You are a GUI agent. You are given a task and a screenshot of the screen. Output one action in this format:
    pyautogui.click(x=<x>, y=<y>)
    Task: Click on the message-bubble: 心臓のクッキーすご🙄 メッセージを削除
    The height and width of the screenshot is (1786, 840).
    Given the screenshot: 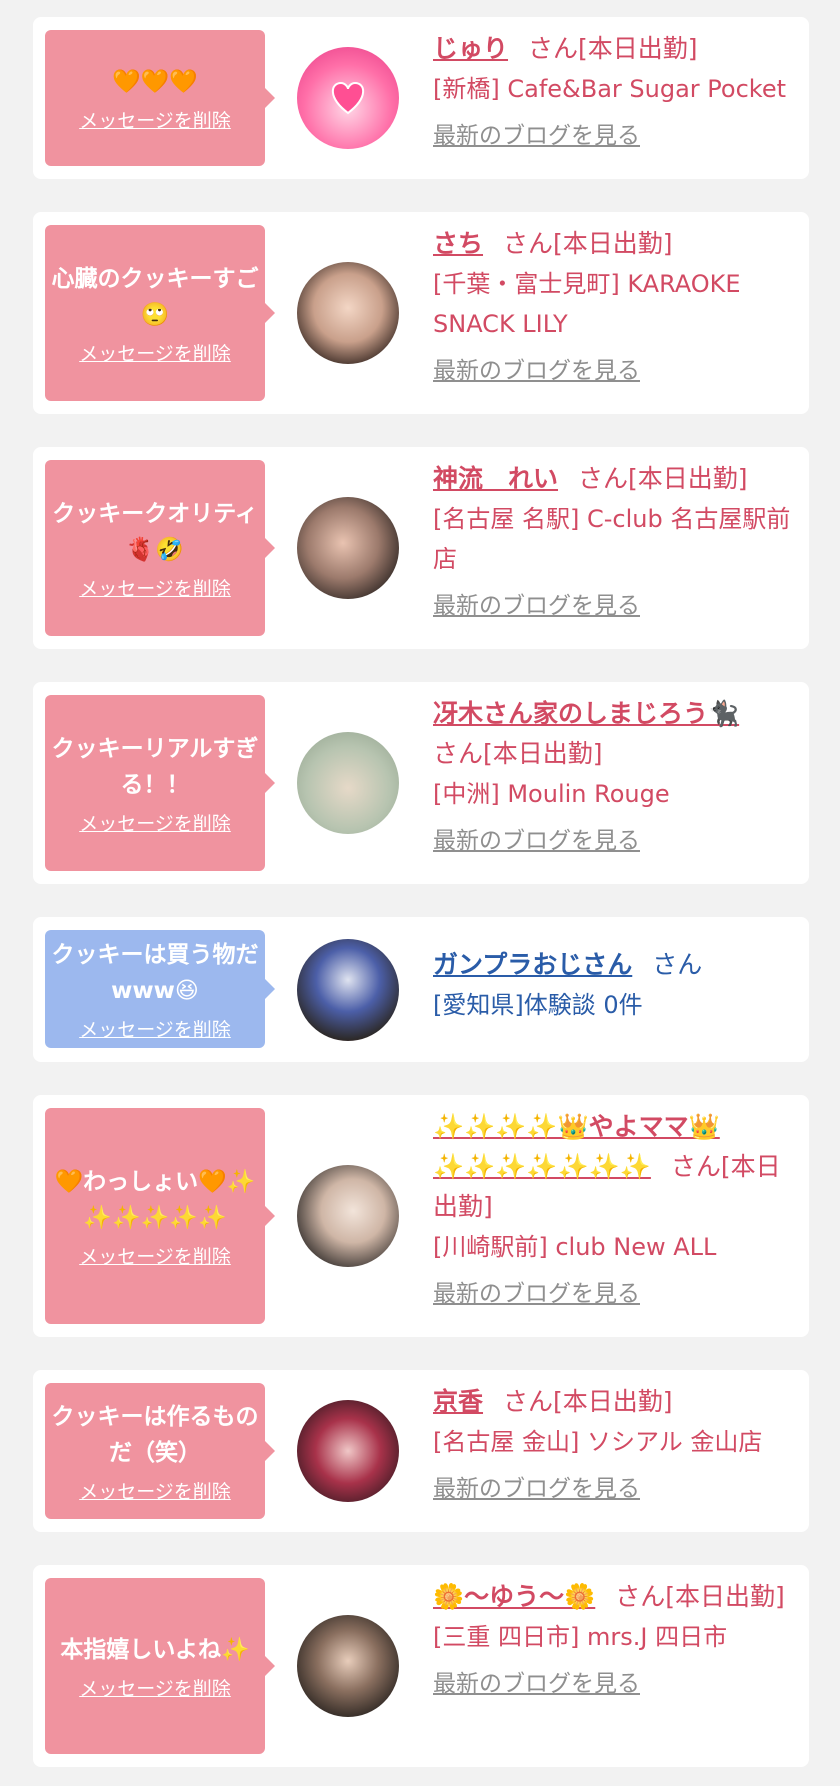 What is the action you would take?
    pyautogui.click(x=160, y=313)
    